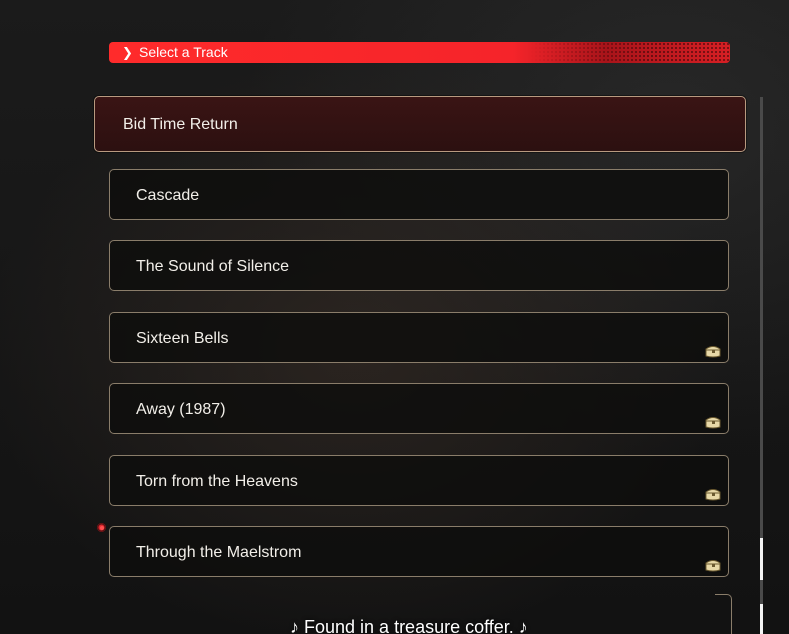 The image size is (789, 634). Describe the element at coordinates (127, 52) in the screenshot. I see `chevron-right-icon: ❯` at that location.